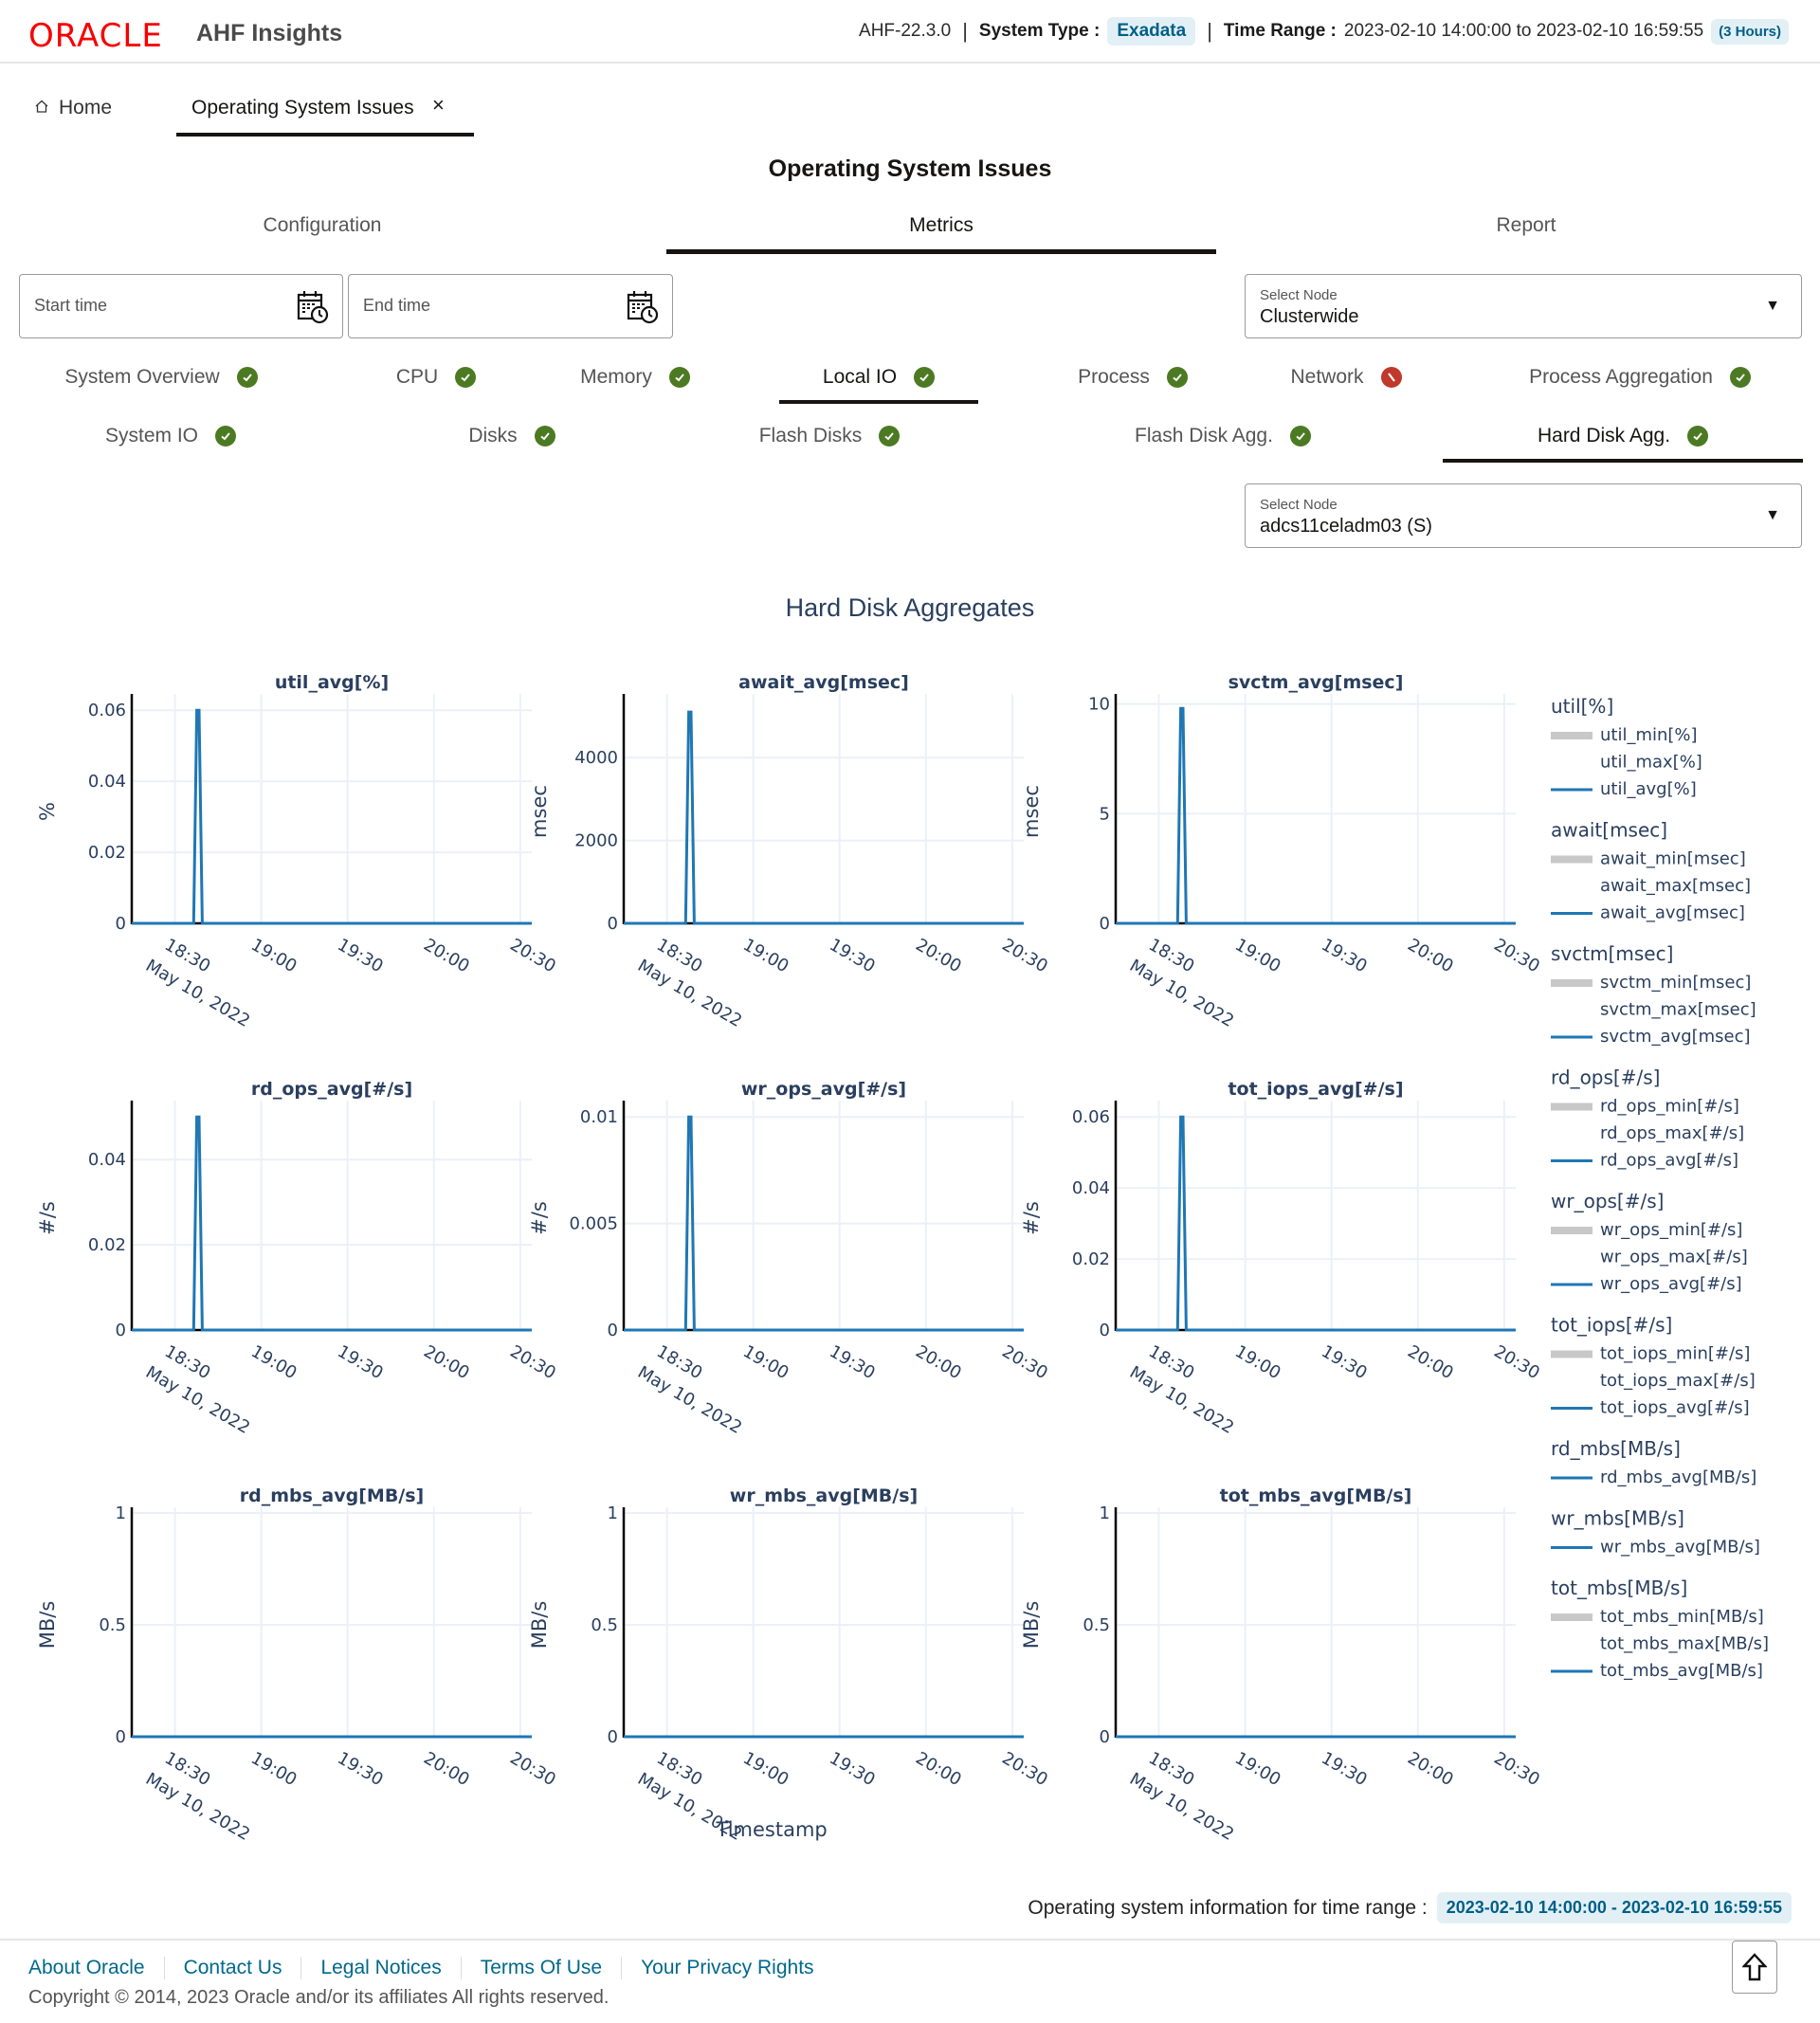 The height and width of the screenshot is (2023, 1820). Describe the element at coordinates (1649, 735) in the screenshot. I see `legend-item: util_min[%]` at that location.